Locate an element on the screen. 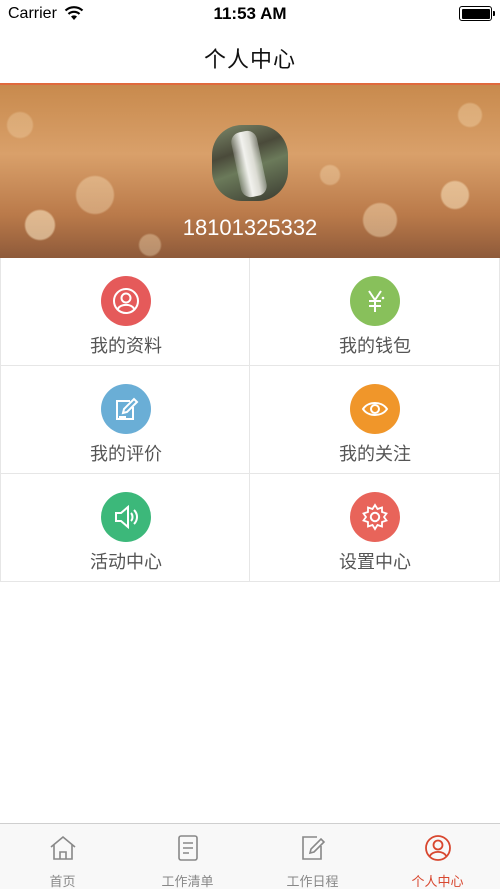 The image size is (500, 889). tab-work-list: 工作清单 is located at coordinates (187, 856).